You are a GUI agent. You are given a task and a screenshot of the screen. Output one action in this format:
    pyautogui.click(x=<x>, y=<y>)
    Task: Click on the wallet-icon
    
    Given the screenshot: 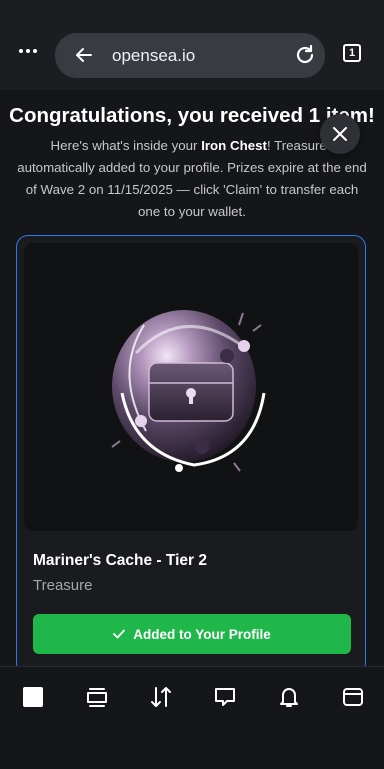 What is the action you would take?
    pyautogui.click(x=353, y=697)
    